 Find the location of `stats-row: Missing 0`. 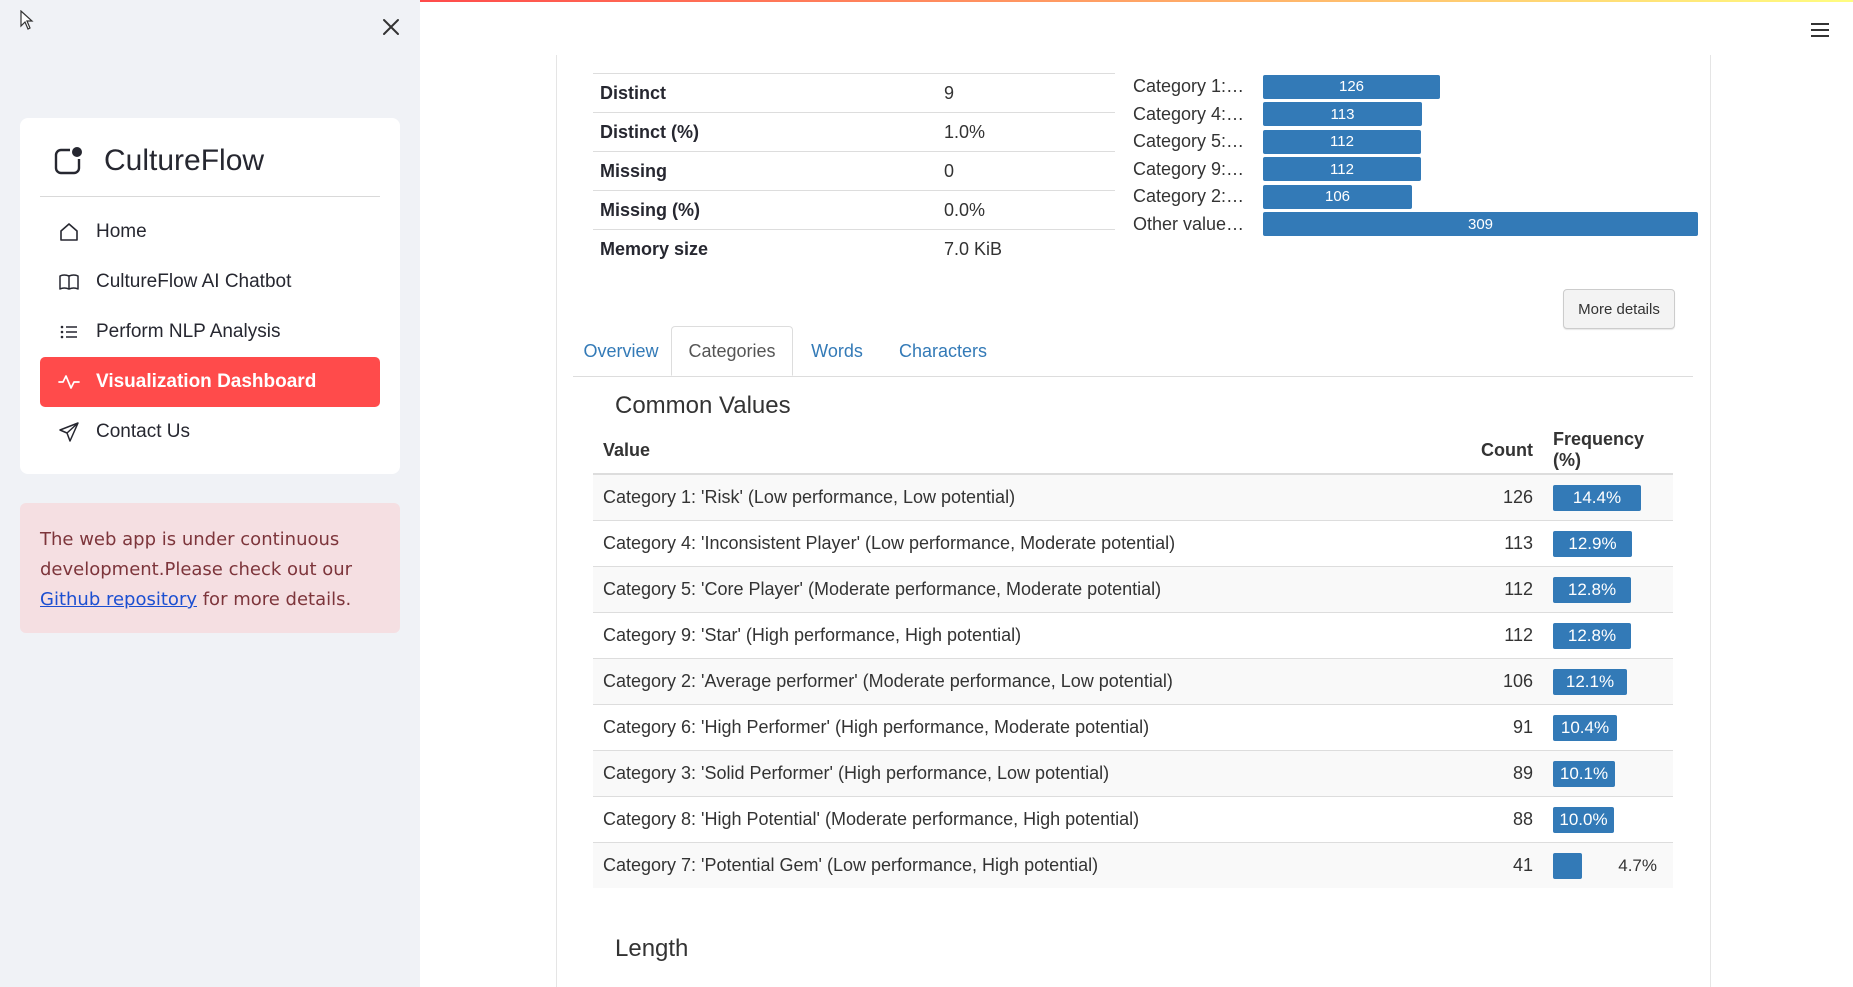

stats-row: Missing 0 is located at coordinates (854, 171).